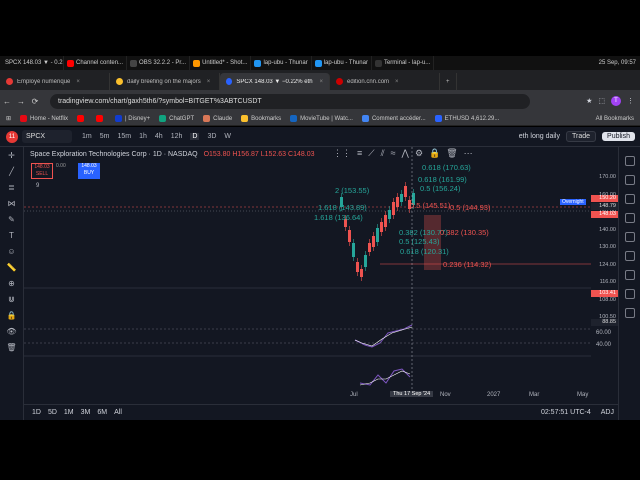 The width and height of the screenshot is (640, 480). I want to click on pattern-icon: ⋈, so click(12, 205).